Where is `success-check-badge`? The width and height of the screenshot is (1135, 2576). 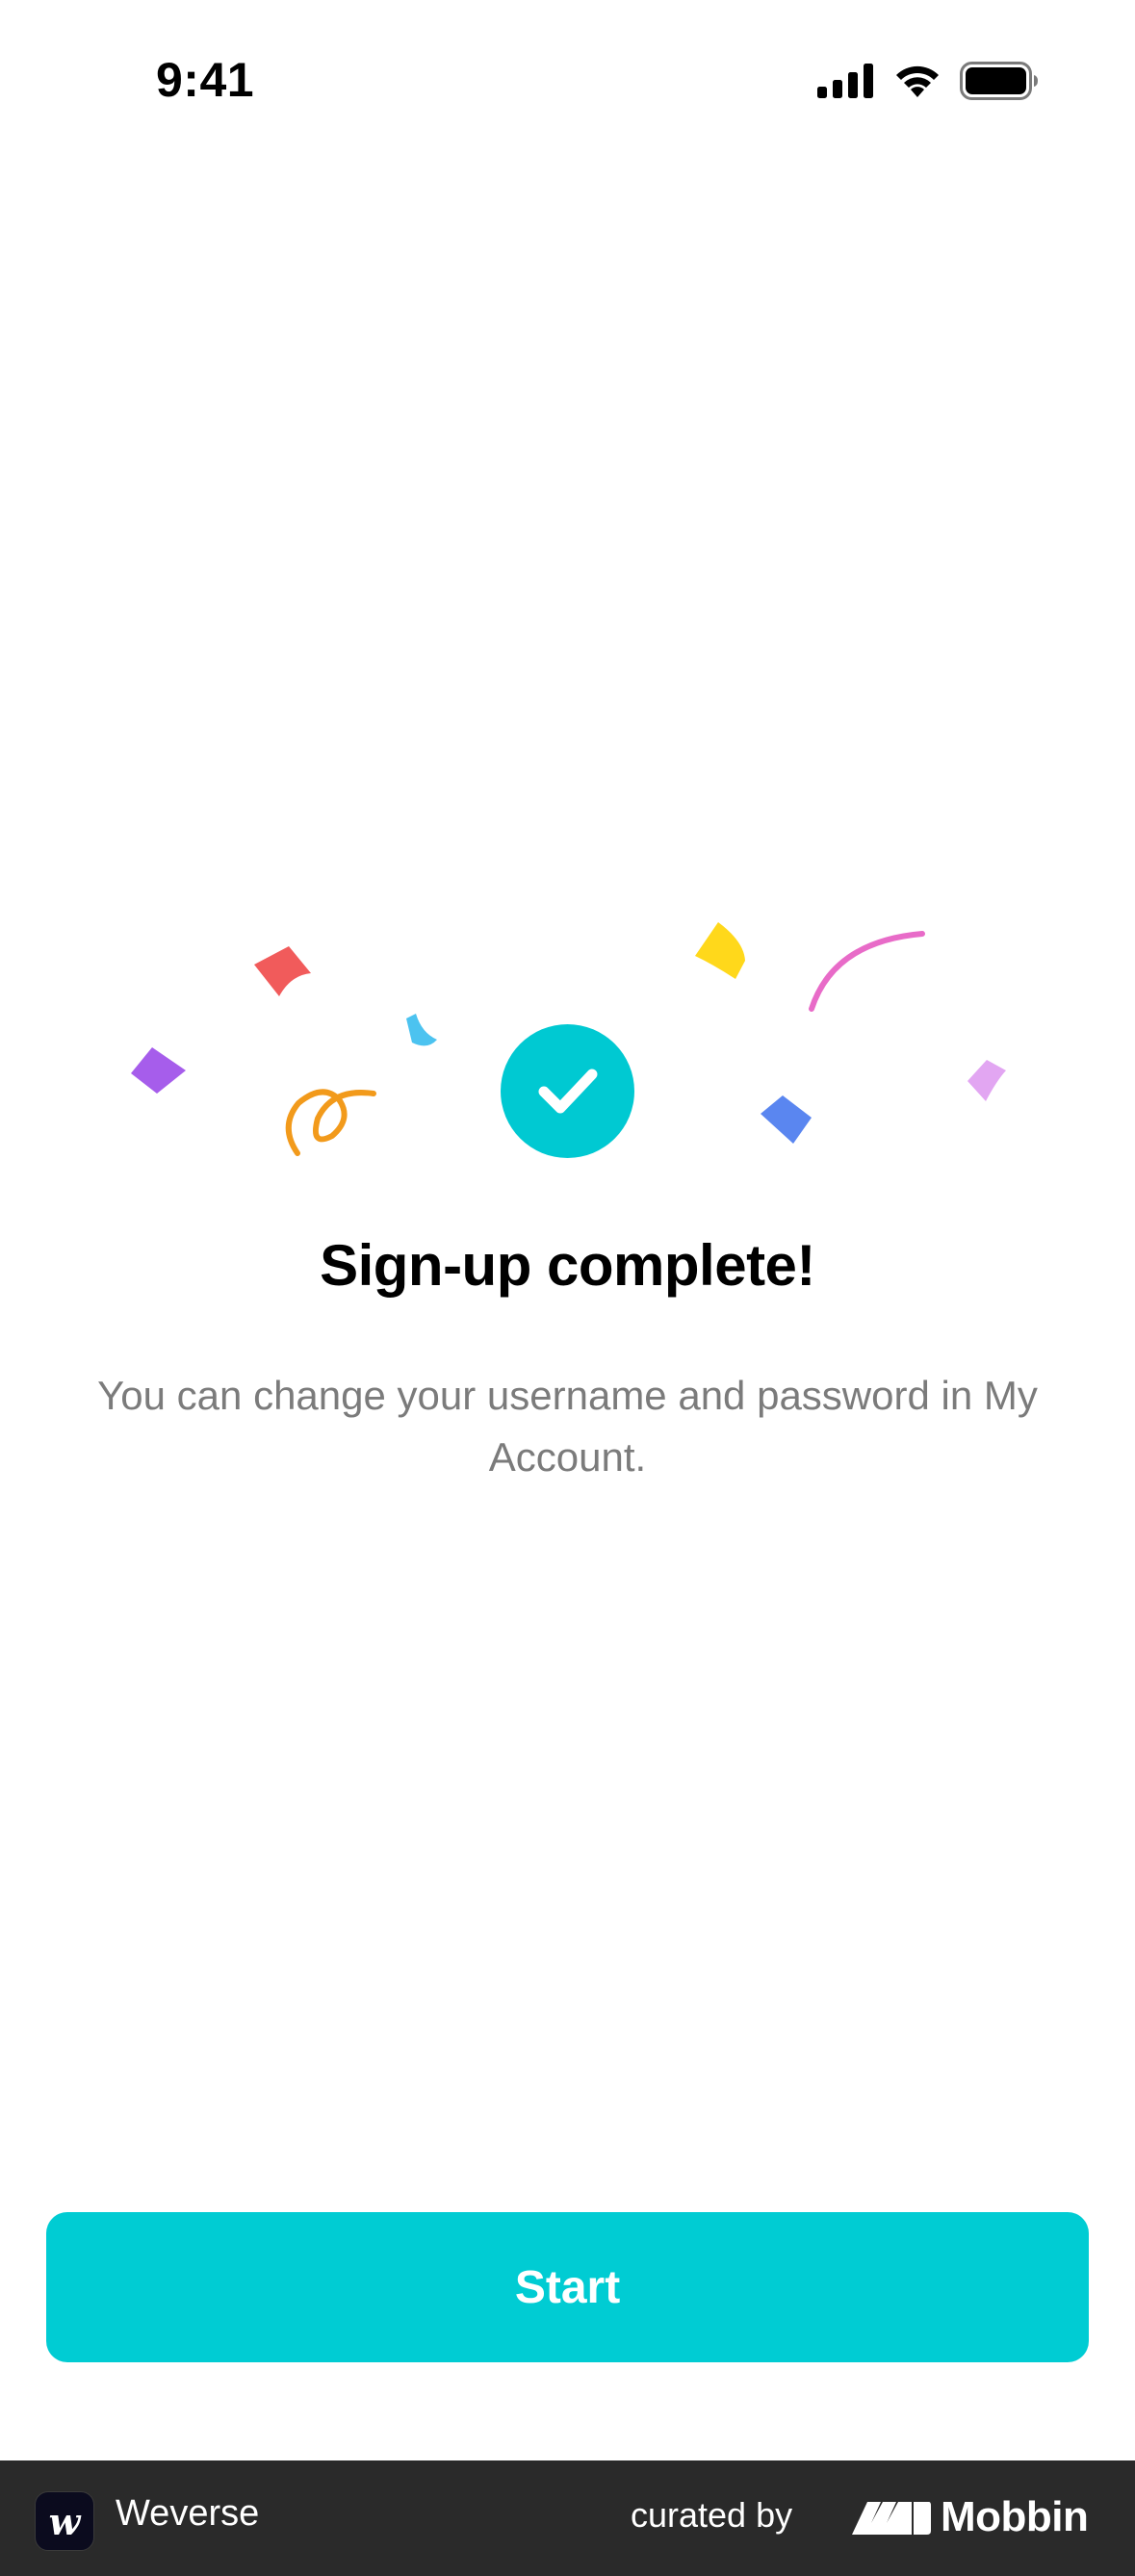
success-check-badge is located at coordinates (567, 1091).